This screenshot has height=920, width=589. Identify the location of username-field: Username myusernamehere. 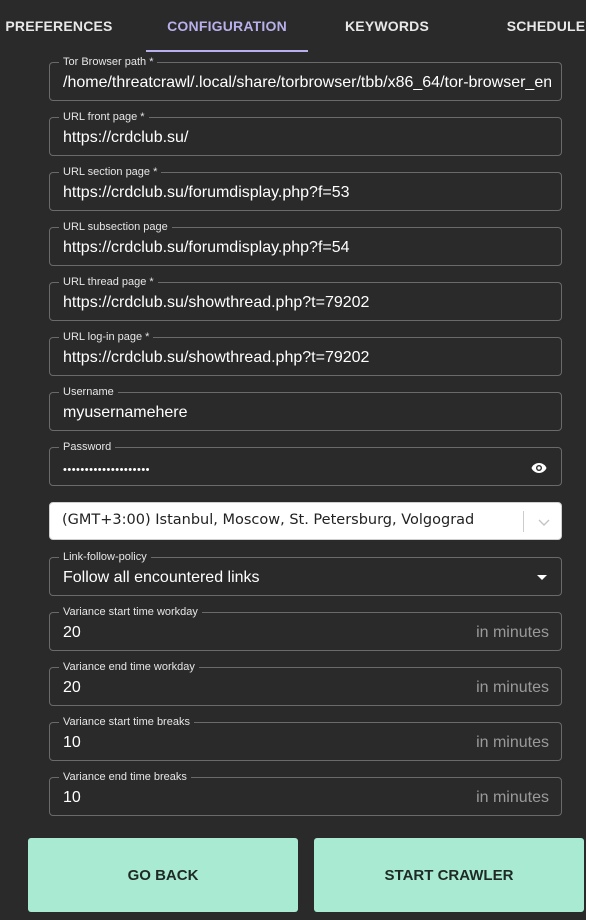
(305, 408).